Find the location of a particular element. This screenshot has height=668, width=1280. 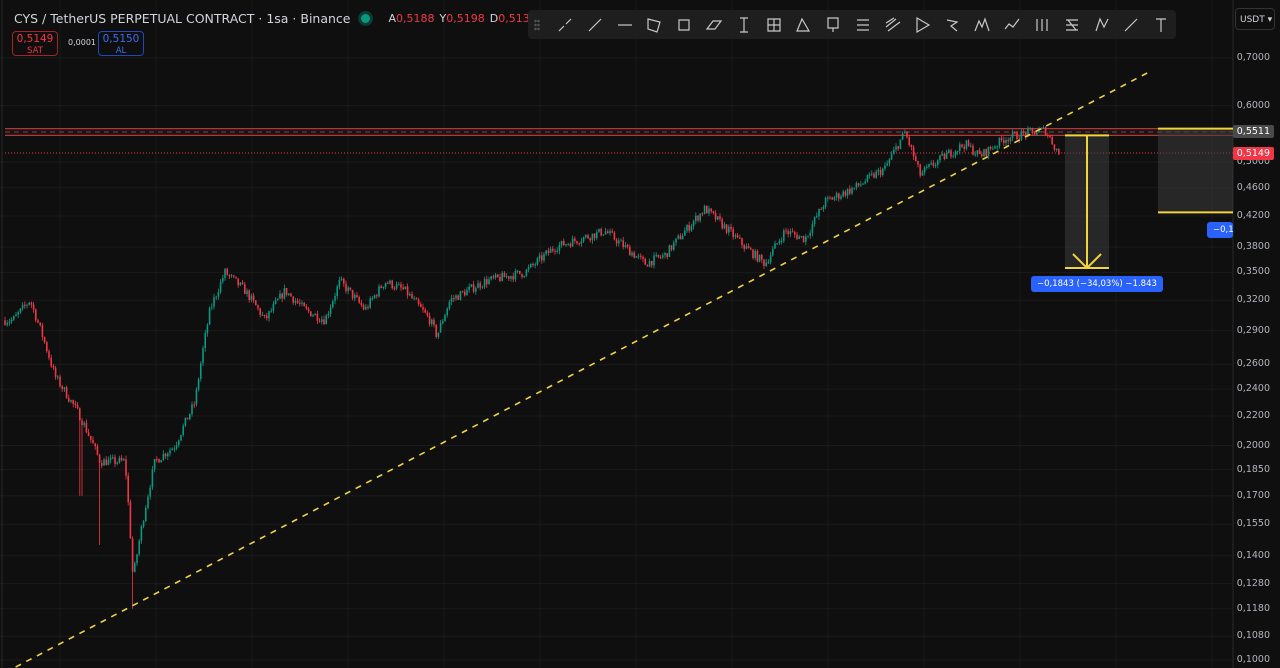

date-price-range-tool-button is located at coordinates (744, 25).